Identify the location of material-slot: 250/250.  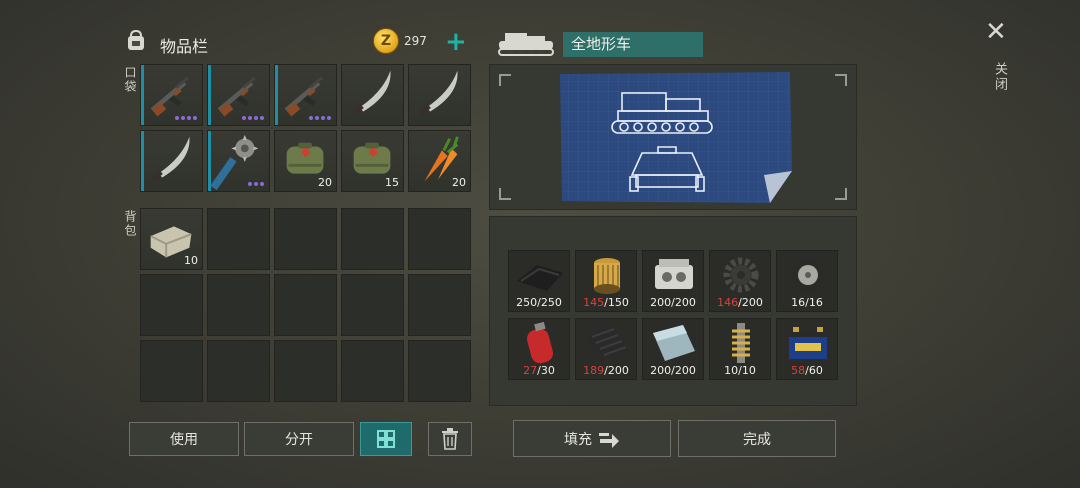
(539, 281).